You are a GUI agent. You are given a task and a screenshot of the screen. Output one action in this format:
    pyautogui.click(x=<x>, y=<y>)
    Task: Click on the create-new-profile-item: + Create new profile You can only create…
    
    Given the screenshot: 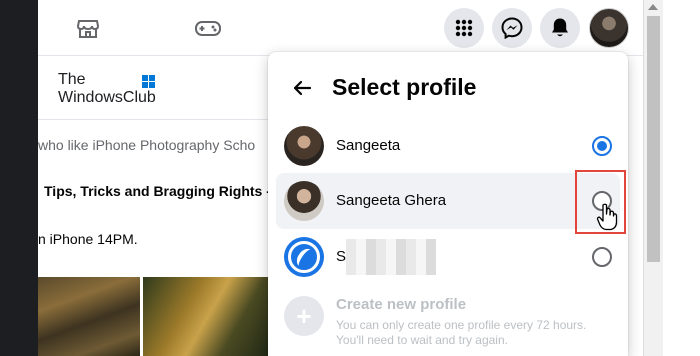 What is the action you would take?
    pyautogui.click(x=448, y=321)
    